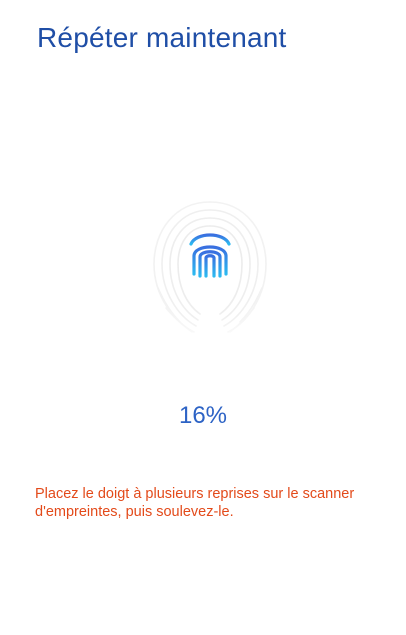 This screenshot has width=406, height=635. What do you see at coordinates (162, 37) in the screenshot?
I see `page-title: Répéter maintenant` at bounding box center [162, 37].